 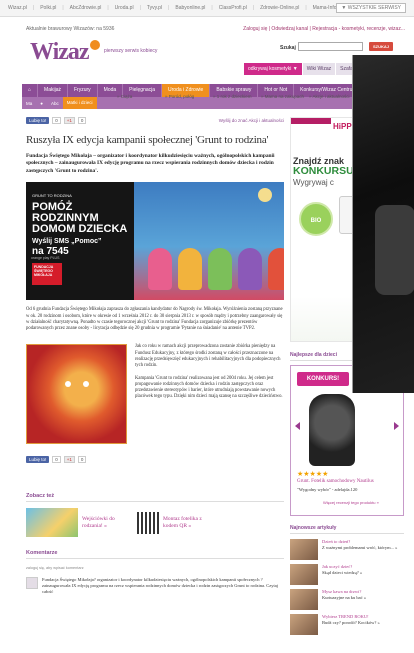 I want to click on ad-line-3: Wygrywaj c, so click(x=313, y=182).